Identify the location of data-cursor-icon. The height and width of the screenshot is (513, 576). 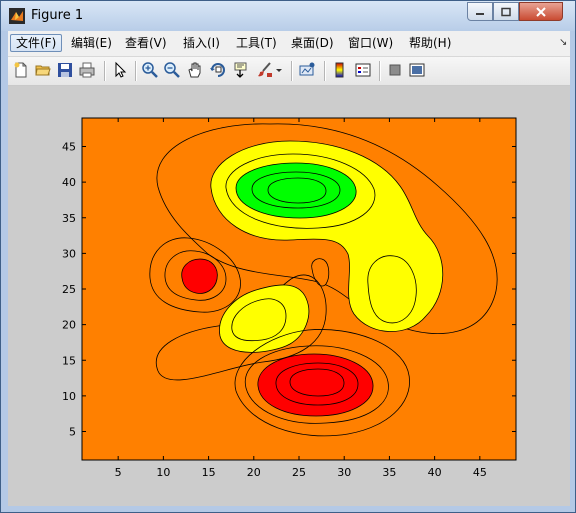
(241, 70).